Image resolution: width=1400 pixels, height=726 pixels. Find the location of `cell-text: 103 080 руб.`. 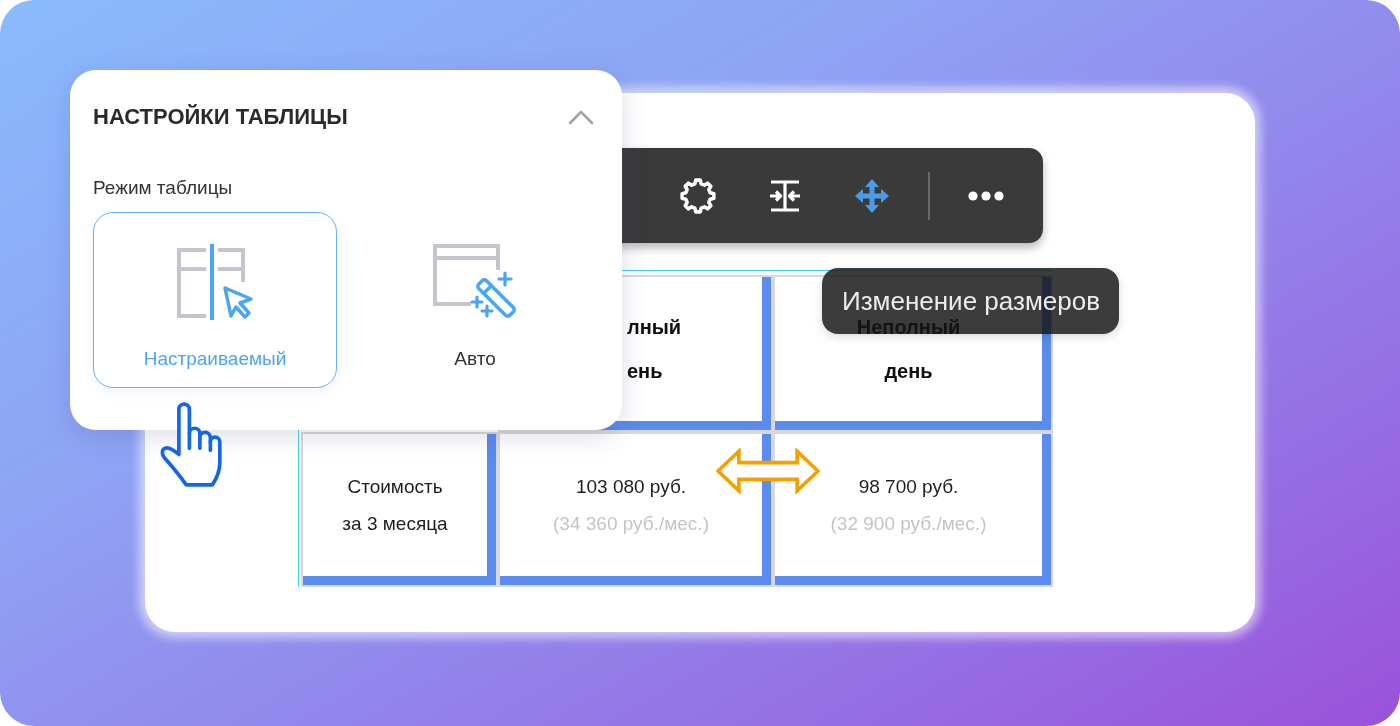

cell-text: 103 080 руб. is located at coordinates (631, 487).